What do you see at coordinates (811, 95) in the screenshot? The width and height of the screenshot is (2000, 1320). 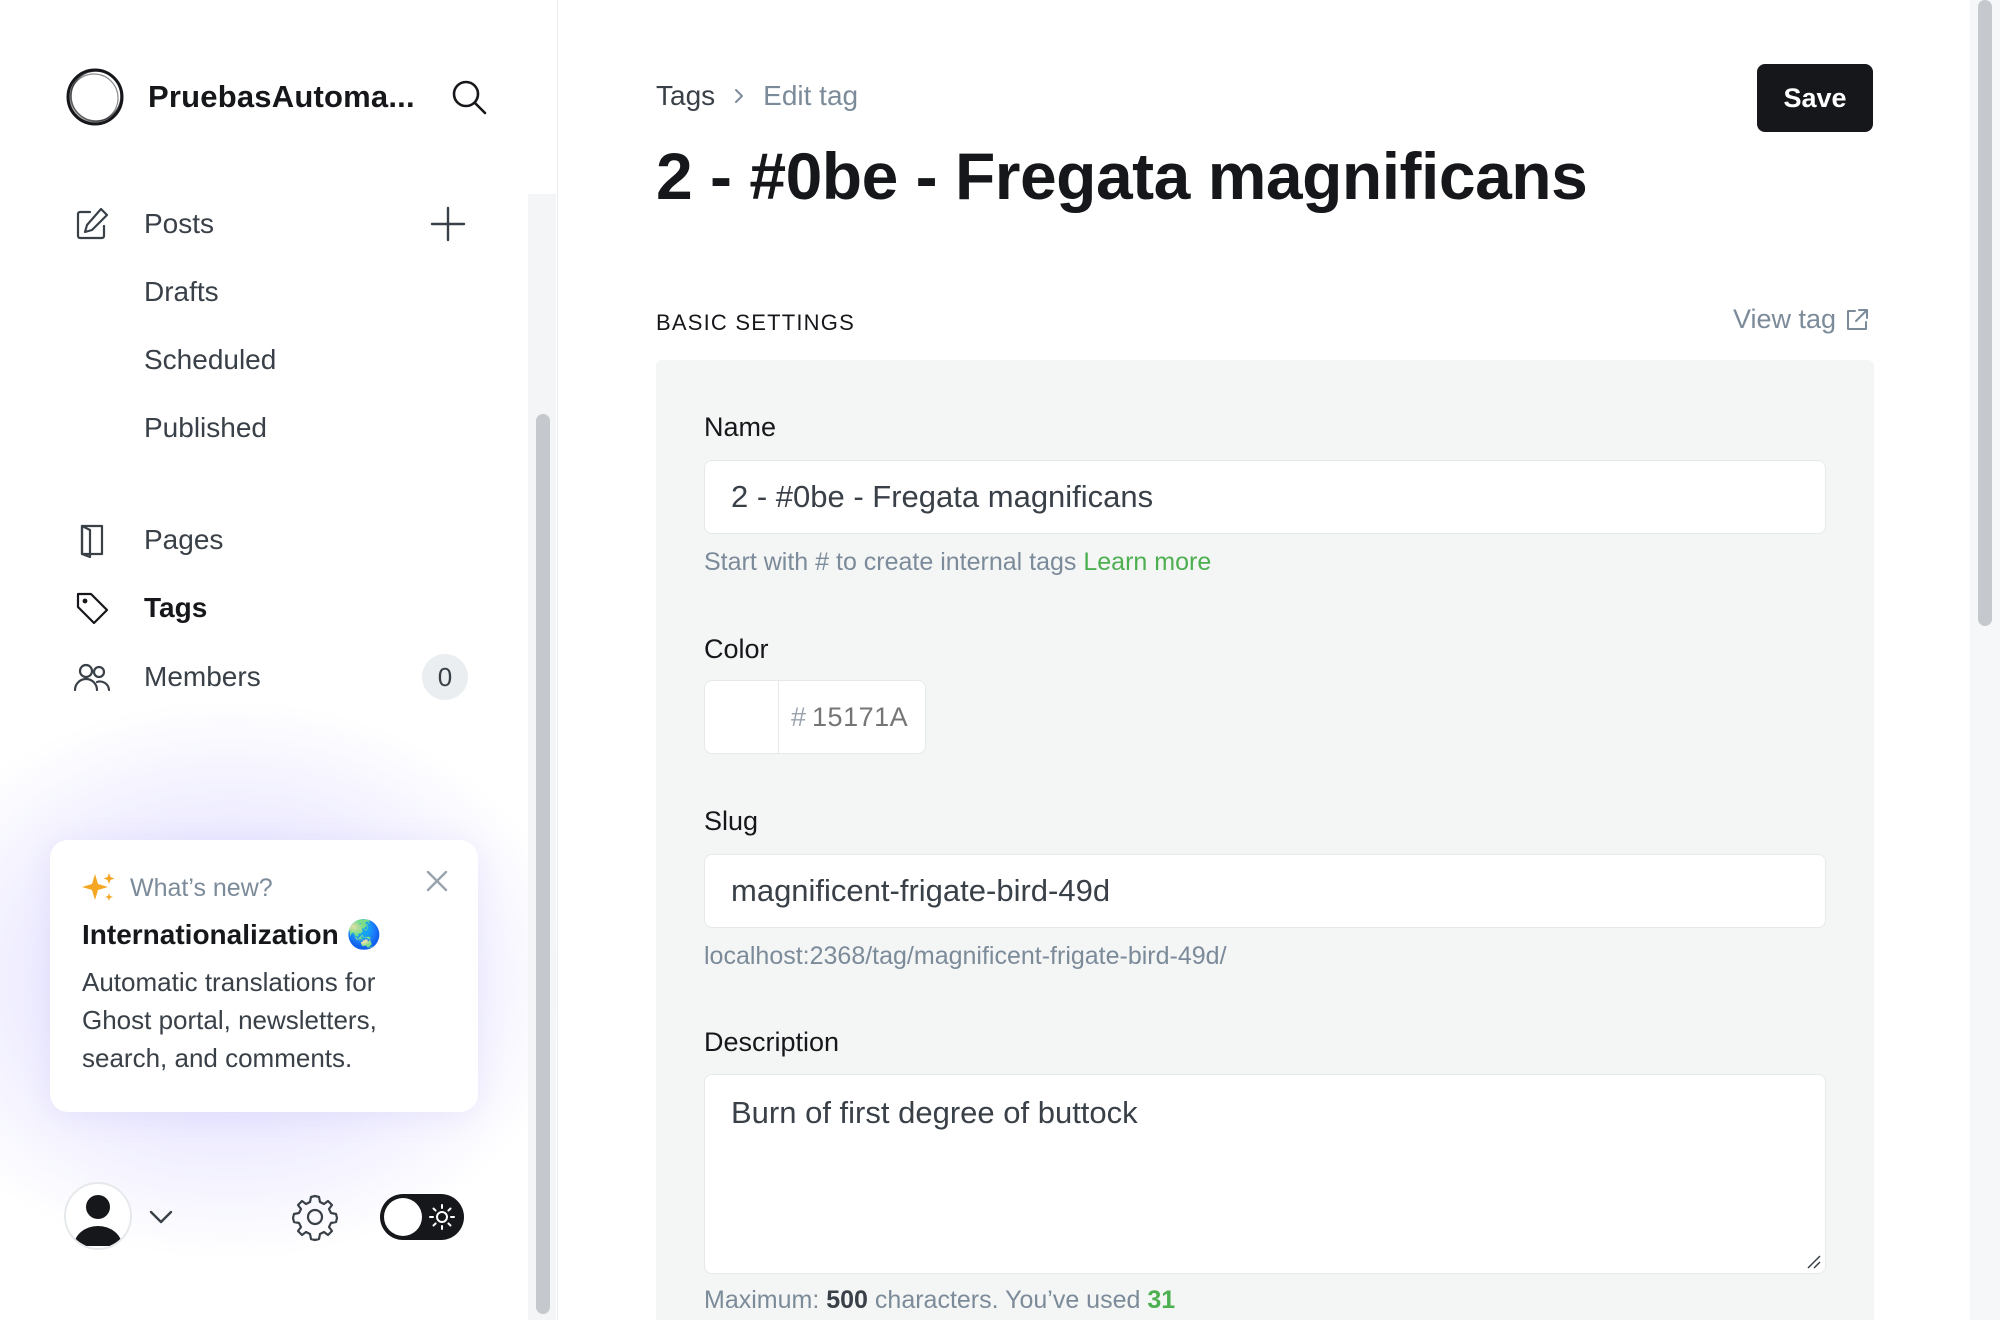 I see `breadcrumb-current: Edit tag` at bounding box center [811, 95].